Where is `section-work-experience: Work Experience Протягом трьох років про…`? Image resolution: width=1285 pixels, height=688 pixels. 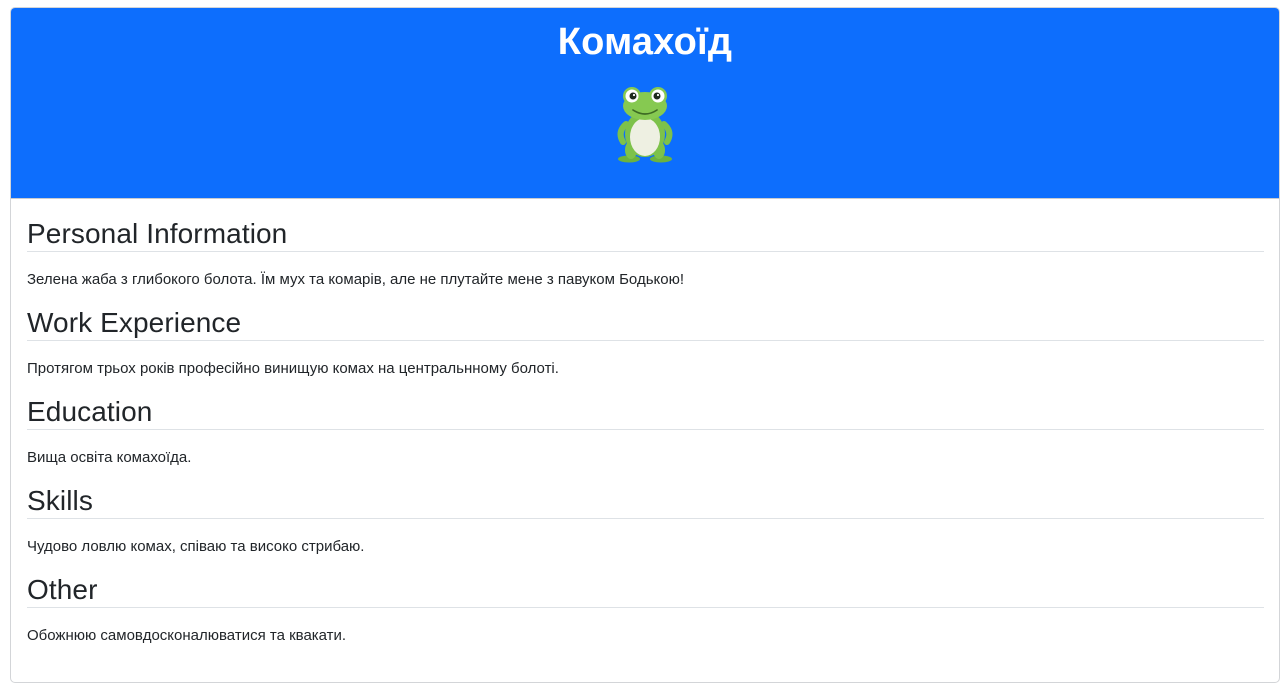
section-work-experience: Work Experience Протягом трьох років про… is located at coordinates (645, 342).